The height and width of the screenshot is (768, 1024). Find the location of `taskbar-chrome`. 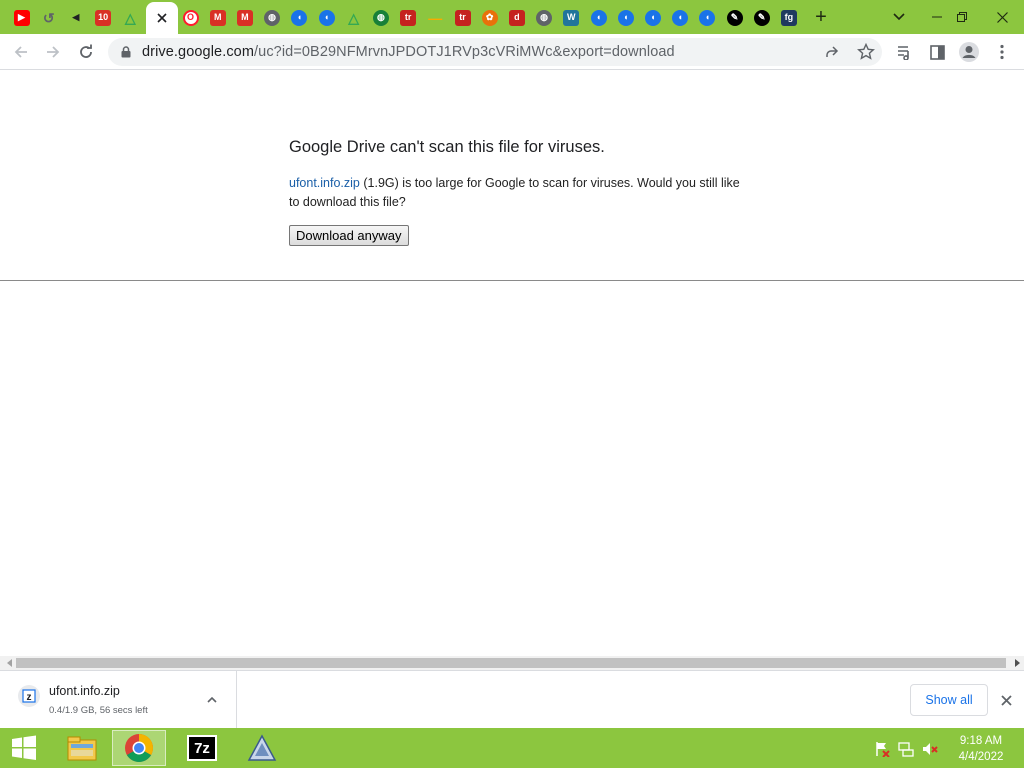

taskbar-chrome is located at coordinates (139, 748).